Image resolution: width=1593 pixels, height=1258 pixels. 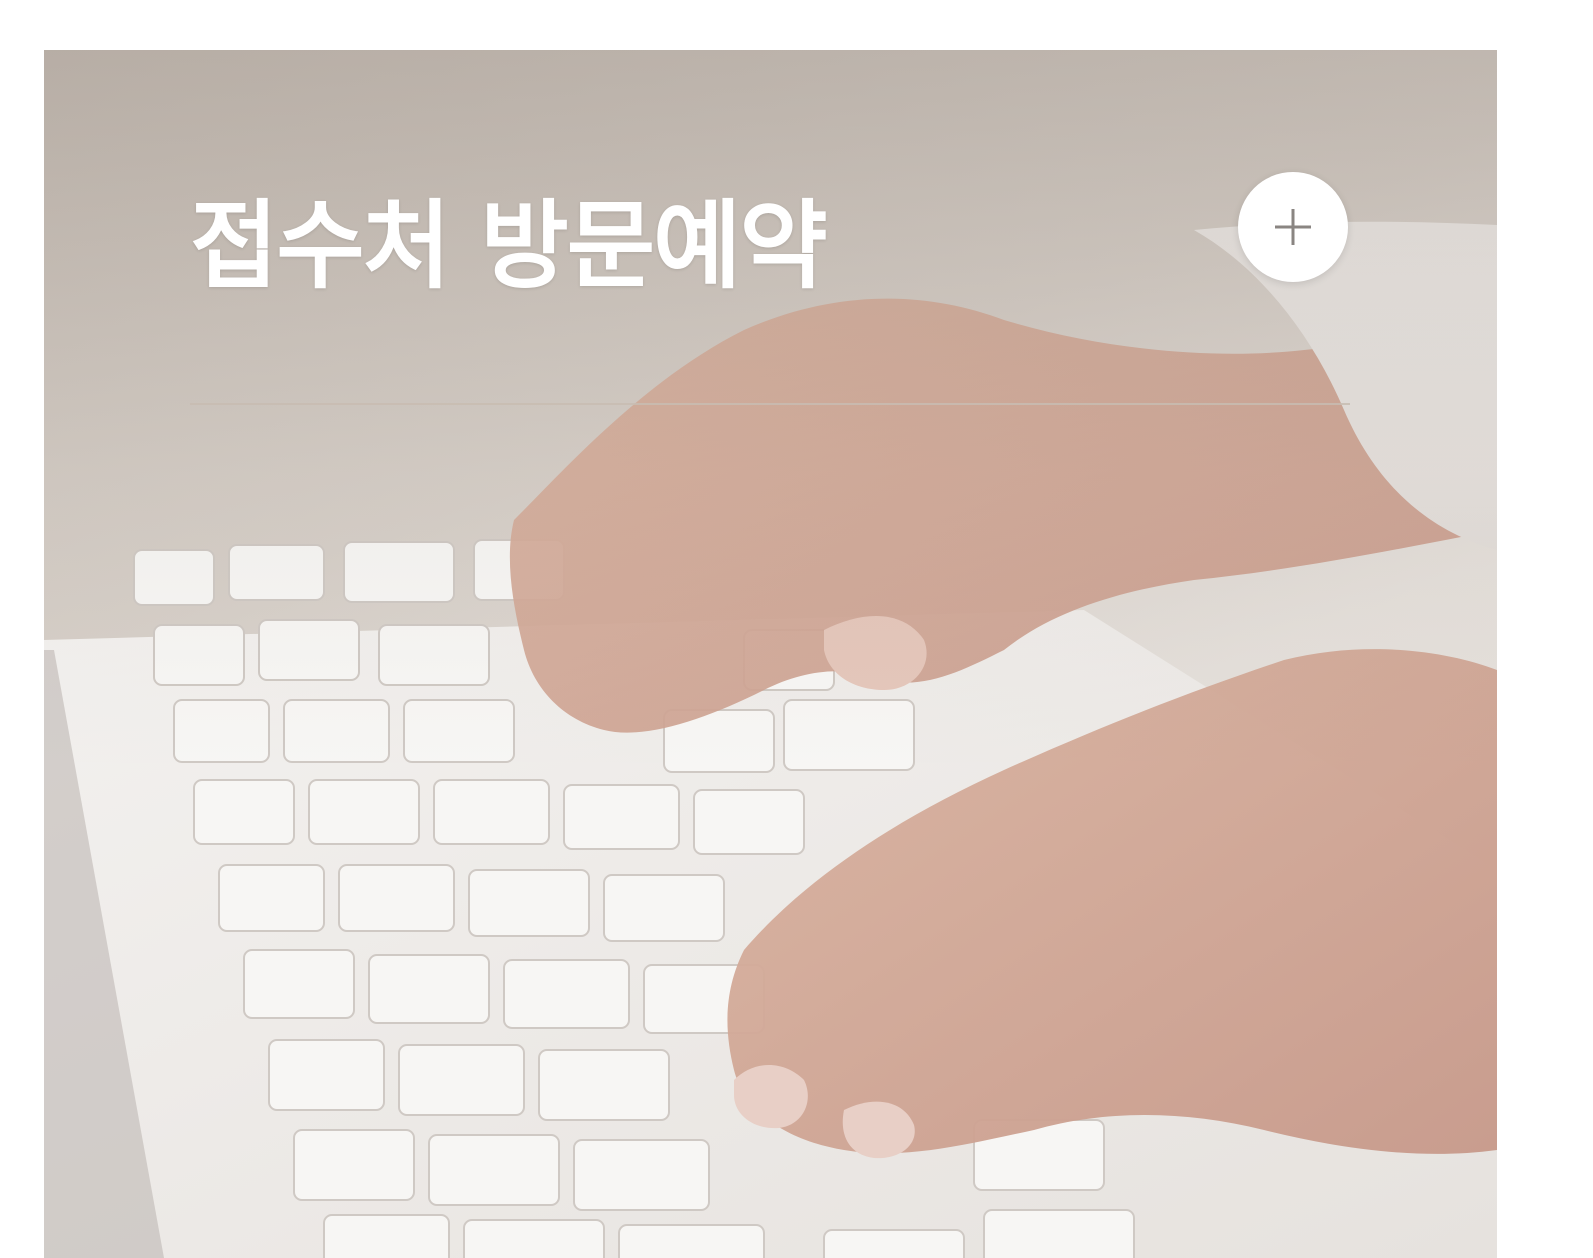 I want to click on more-button, so click(x=1293, y=227).